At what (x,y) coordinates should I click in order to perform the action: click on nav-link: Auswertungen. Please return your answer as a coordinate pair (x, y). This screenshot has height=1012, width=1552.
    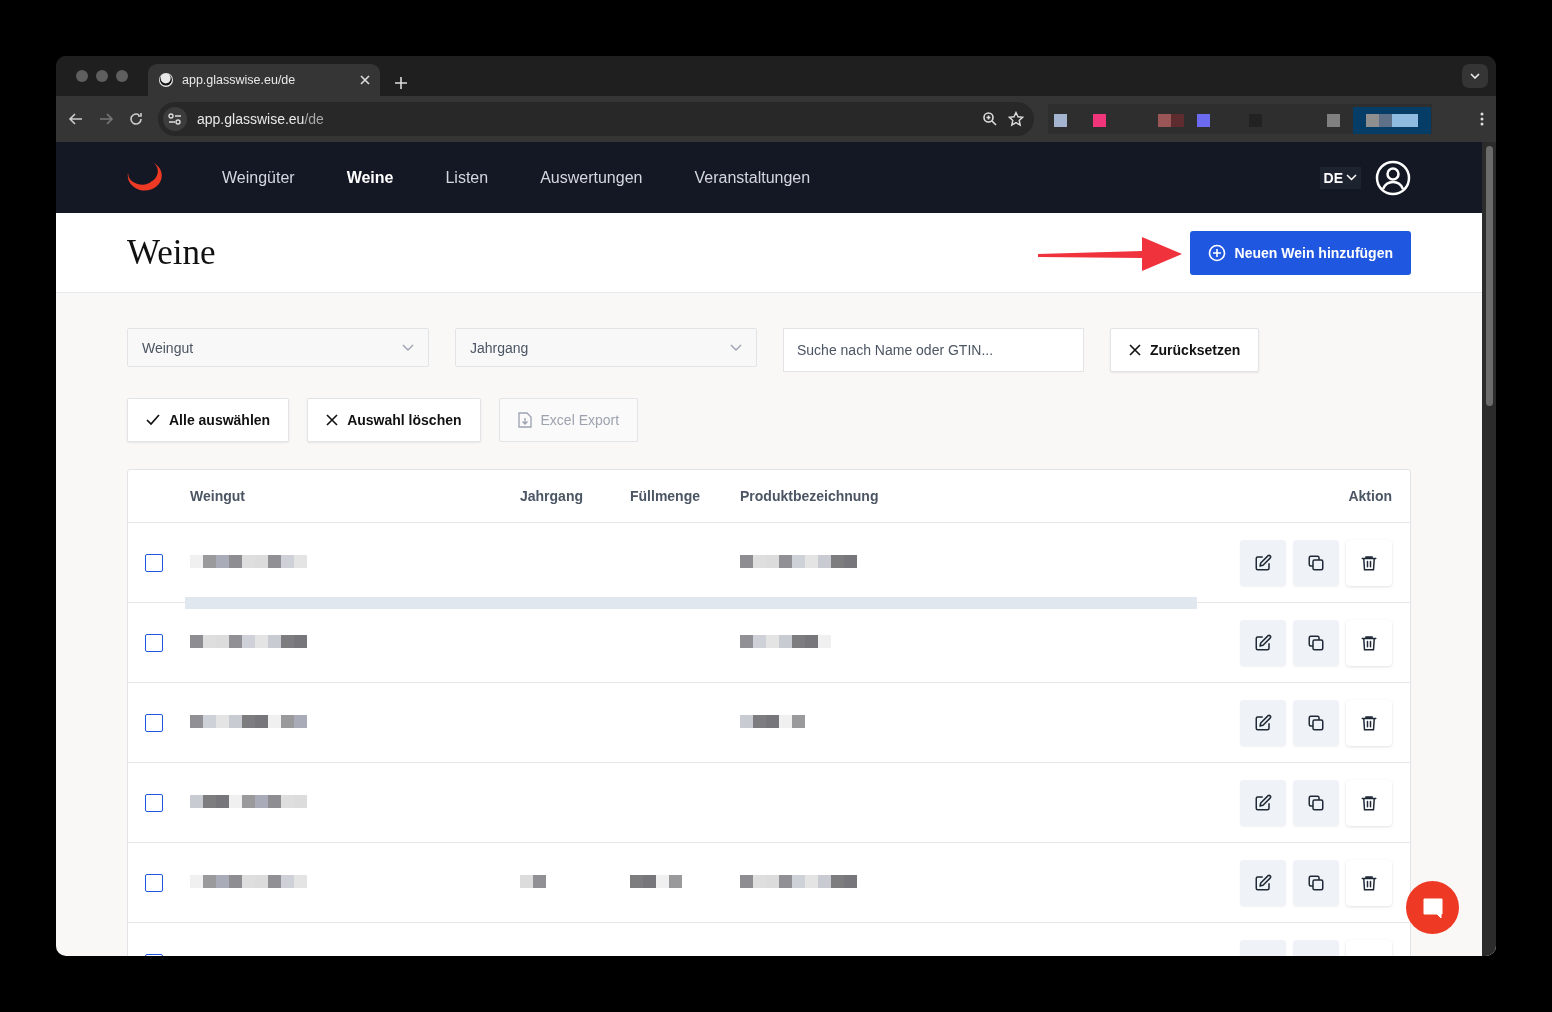
    Looking at the image, I should click on (591, 177).